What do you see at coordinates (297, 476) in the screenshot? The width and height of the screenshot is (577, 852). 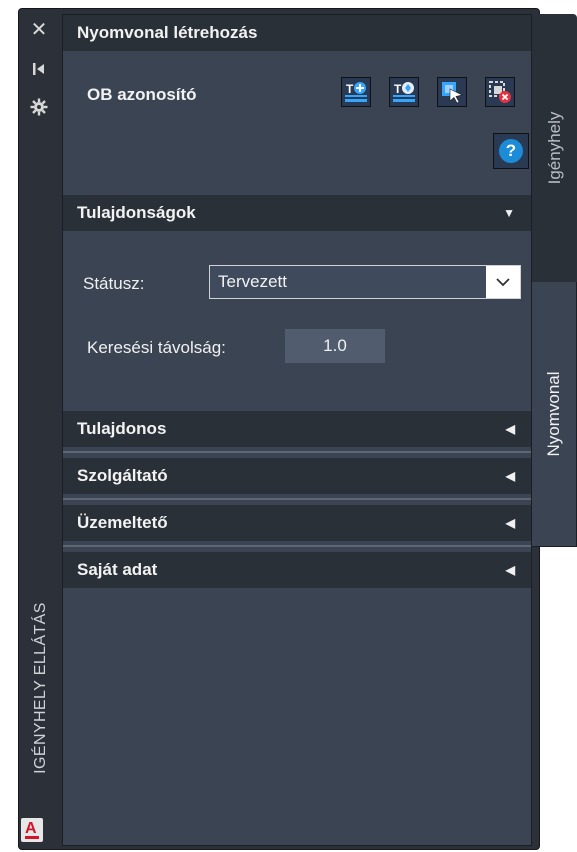 I see `section-header-provider: Szolgáltató ◀` at bounding box center [297, 476].